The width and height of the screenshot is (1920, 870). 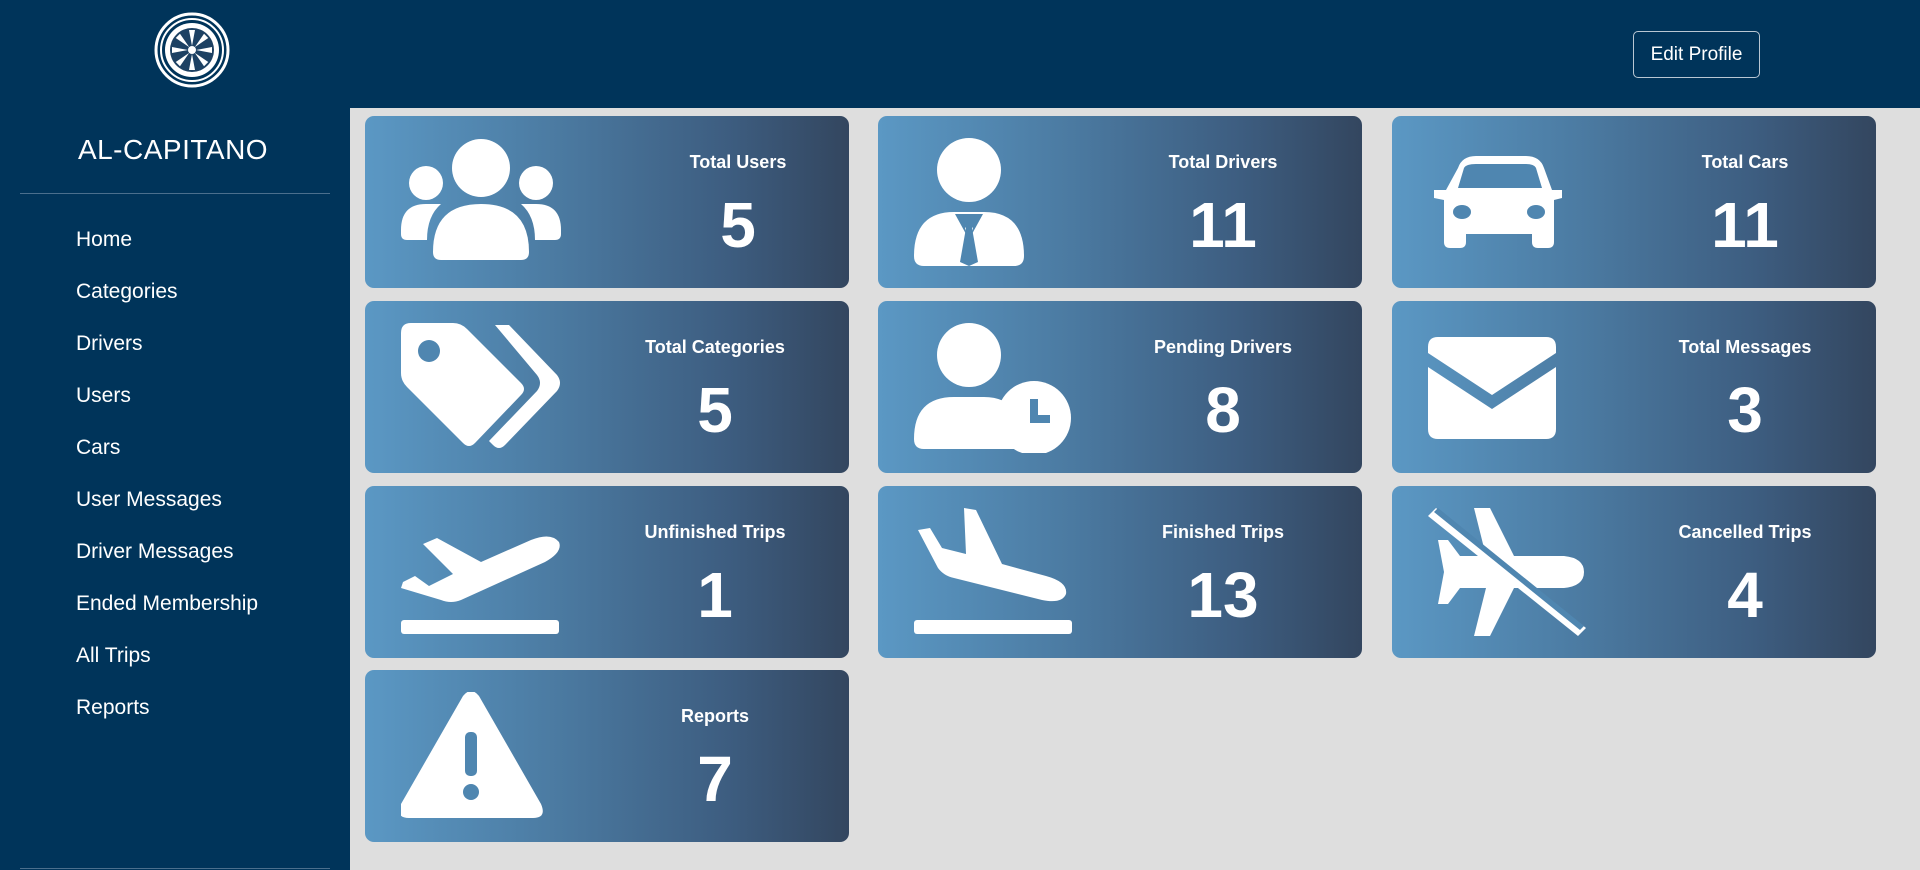 What do you see at coordinates (715, 532) in the screenshot?
I see `card-title: Unfinished Trips` at bounding box center [715, 532].